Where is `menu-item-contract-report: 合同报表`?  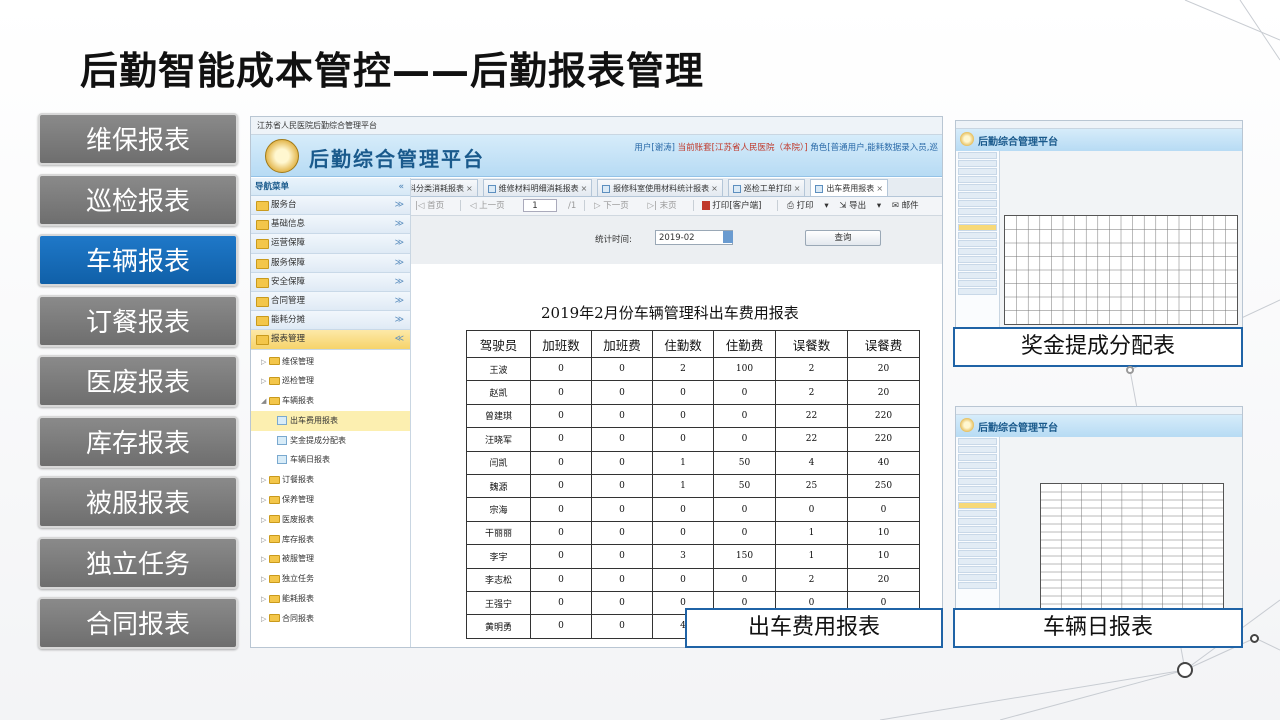 menu-item-contract-report: 合同报表 is located at coordinates (138, 623).